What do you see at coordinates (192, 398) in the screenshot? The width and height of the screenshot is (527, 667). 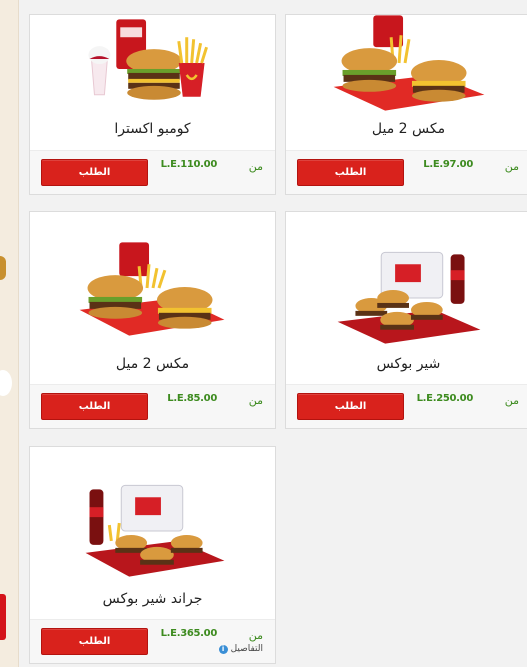 I see `item-price: L.E.85.00` at bounding box center [192, 398].